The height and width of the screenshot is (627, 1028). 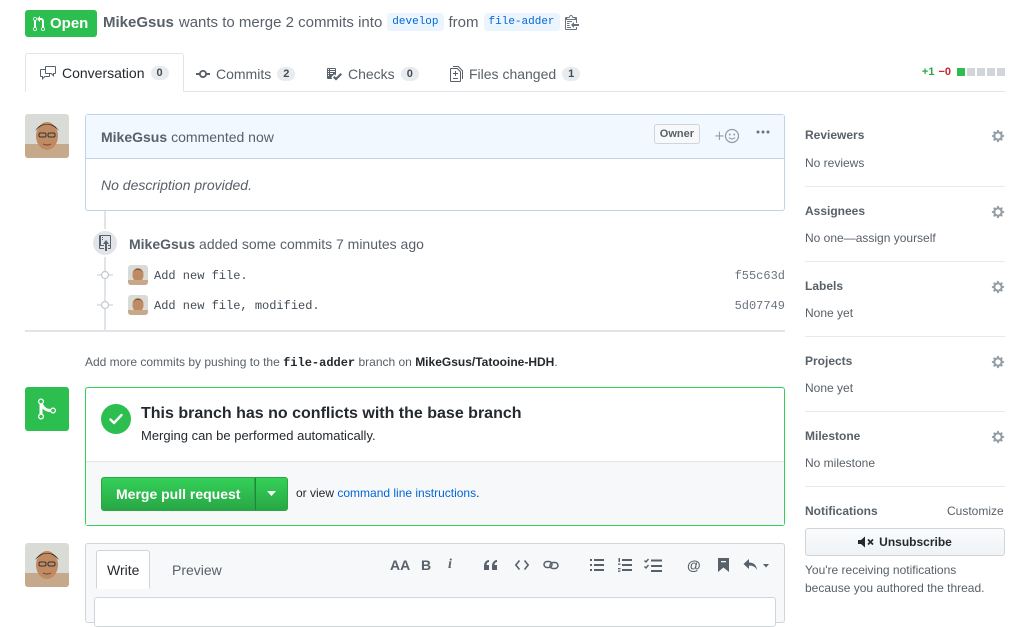 I want to click on sidebar-assignees-value: No one—assign yourself, so click(x=905, y=238).